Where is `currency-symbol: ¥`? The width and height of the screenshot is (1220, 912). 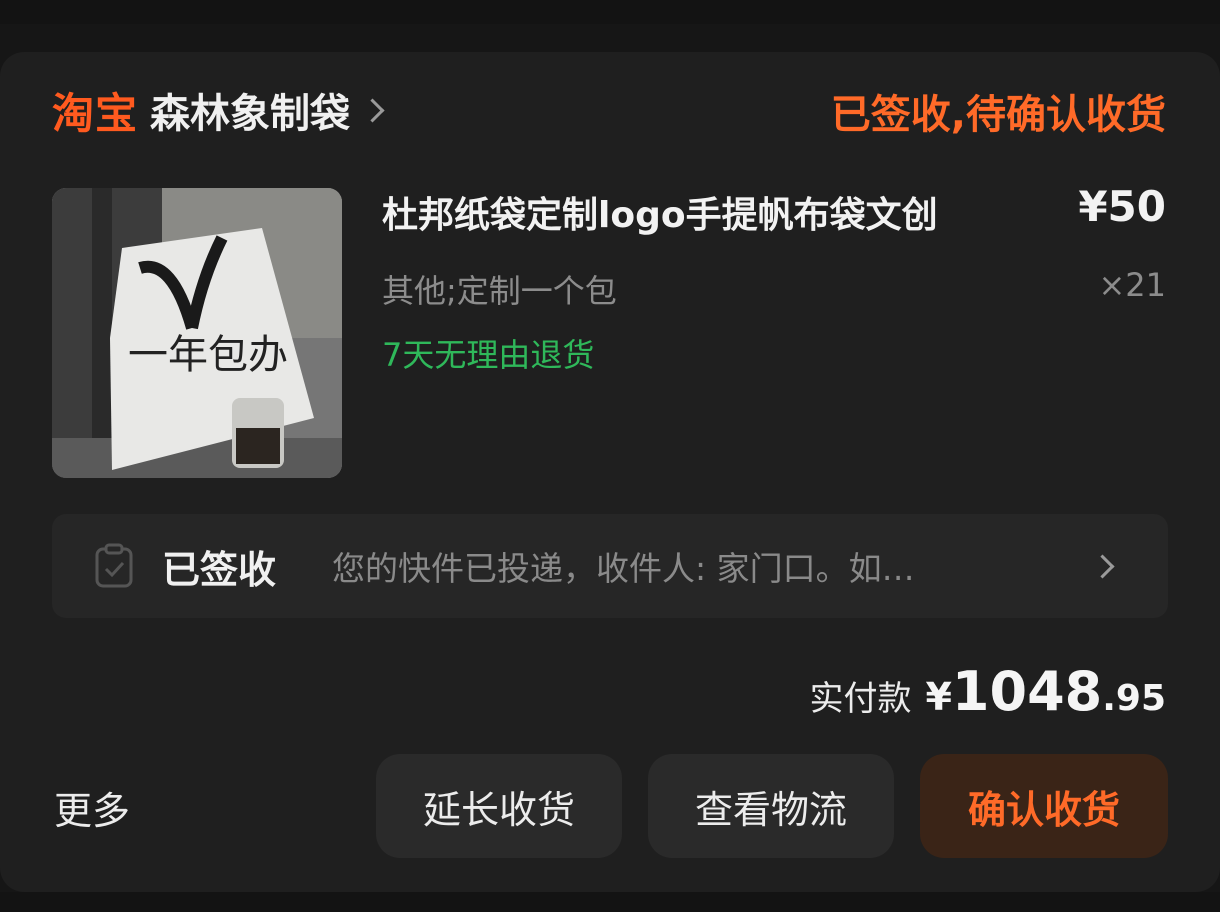 currency-symbol: ¥ is located at coordinates (938, 697).